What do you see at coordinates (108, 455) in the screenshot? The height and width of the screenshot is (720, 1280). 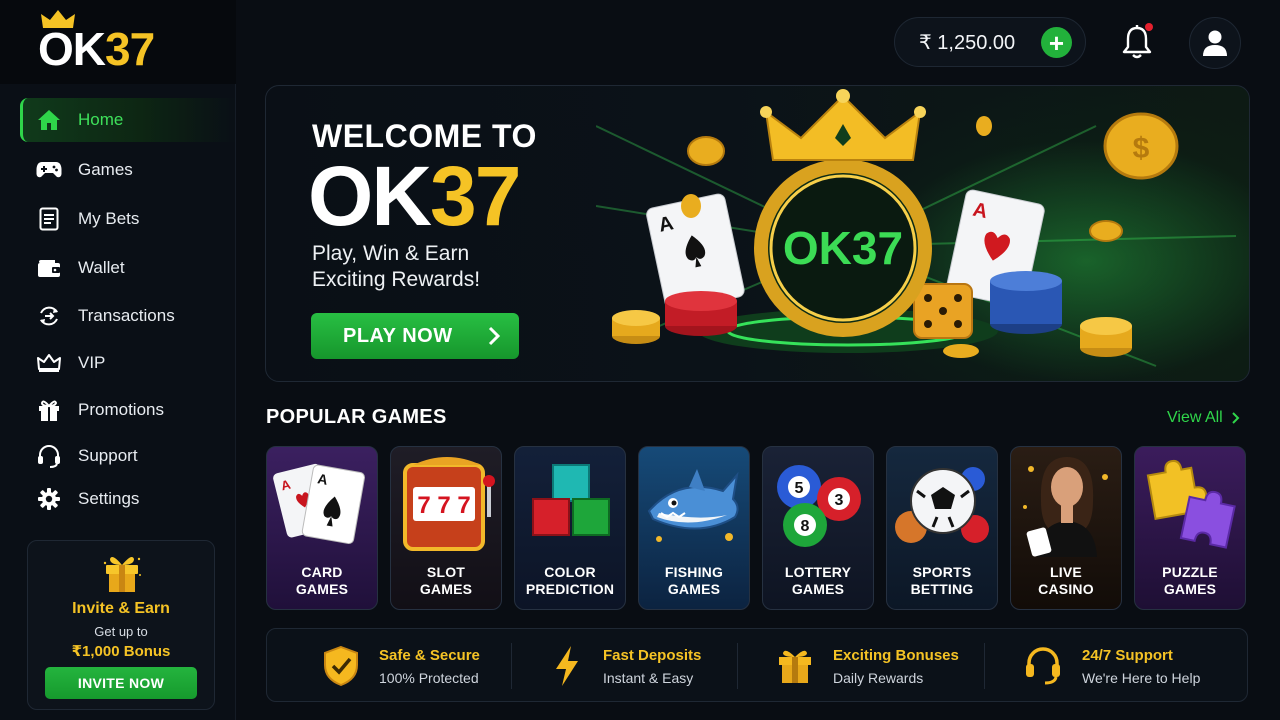 I see `sidebar-item-label: Support` at bounding box center [108, 455].